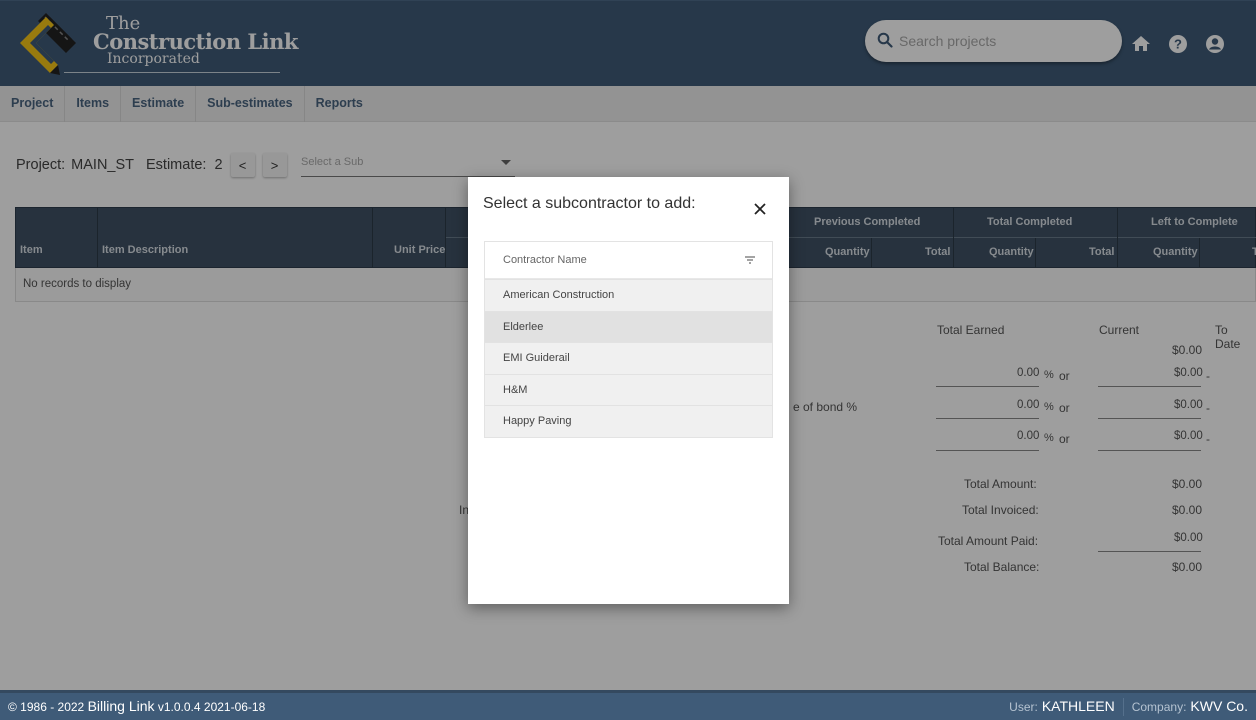 This screenshot has width=1256, height=720. What do you see at coordinates (1078, 706) in the screenshot?
I see `user-value: KATHLEEN` at bounding box center [1078, 706].